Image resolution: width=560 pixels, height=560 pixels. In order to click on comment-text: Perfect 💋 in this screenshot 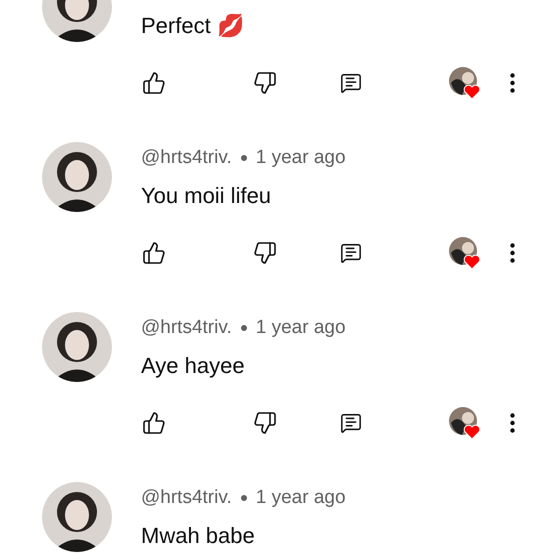, I will do `click(192, 26)`.